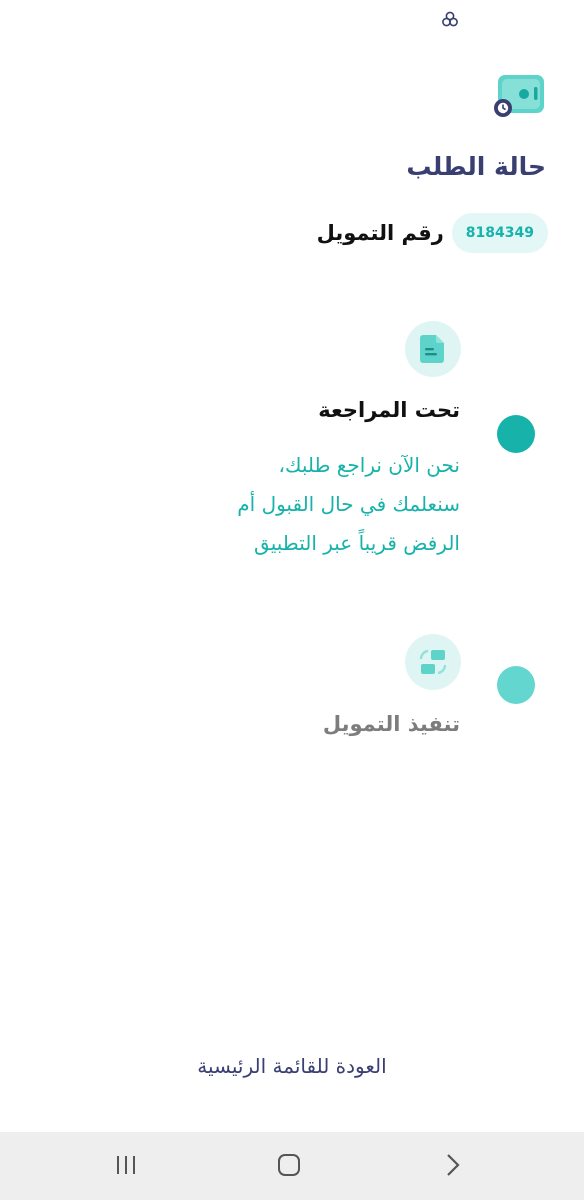 This screenshot has width=584, height=1200. I want to click on step-indicator-active, so click(516, 434).